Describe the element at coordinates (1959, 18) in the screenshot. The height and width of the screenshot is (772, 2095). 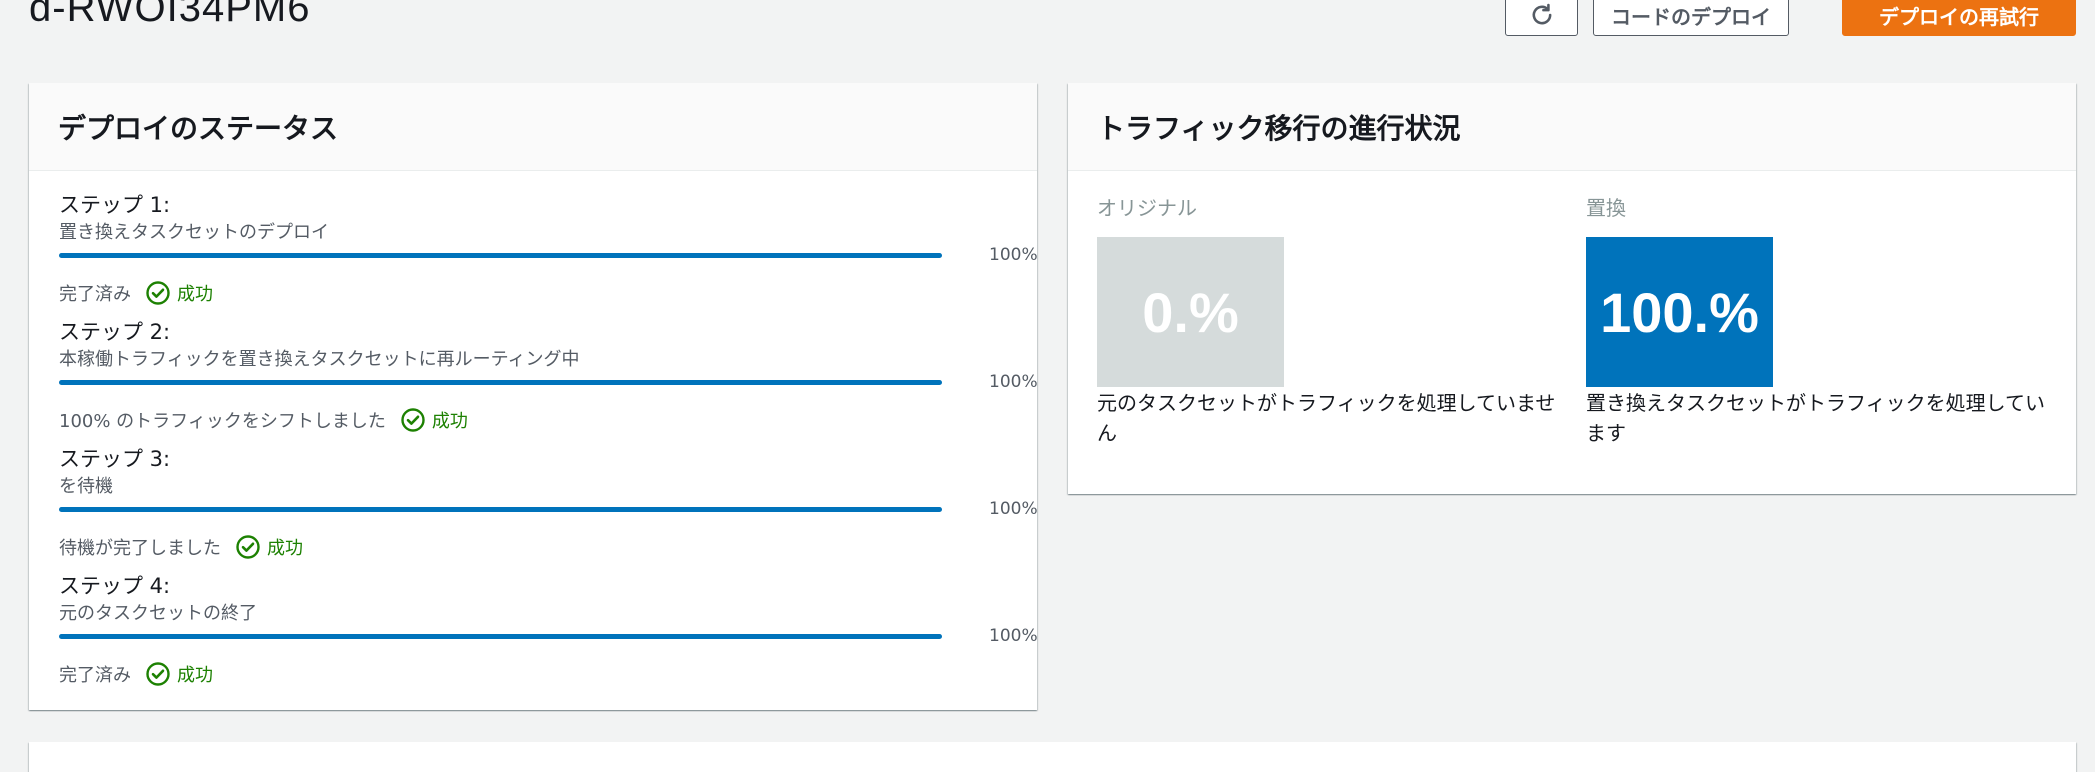
I see `retry-deploy-button: デプロイの再試行` at that location.